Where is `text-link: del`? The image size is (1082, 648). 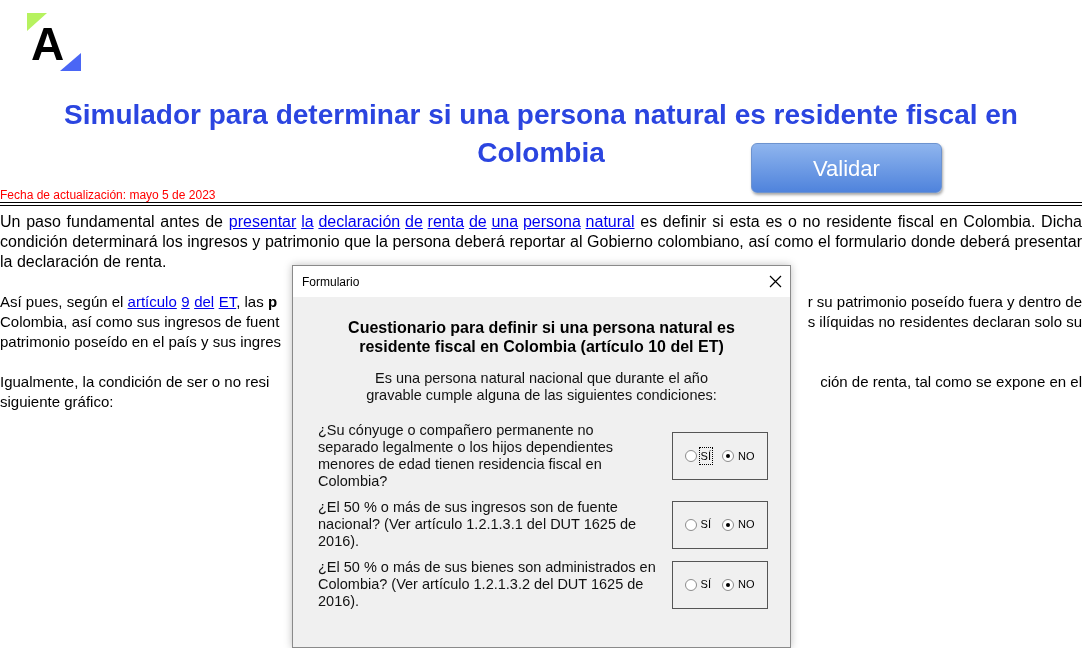
text-link: del is located at coordinates (204, 301).